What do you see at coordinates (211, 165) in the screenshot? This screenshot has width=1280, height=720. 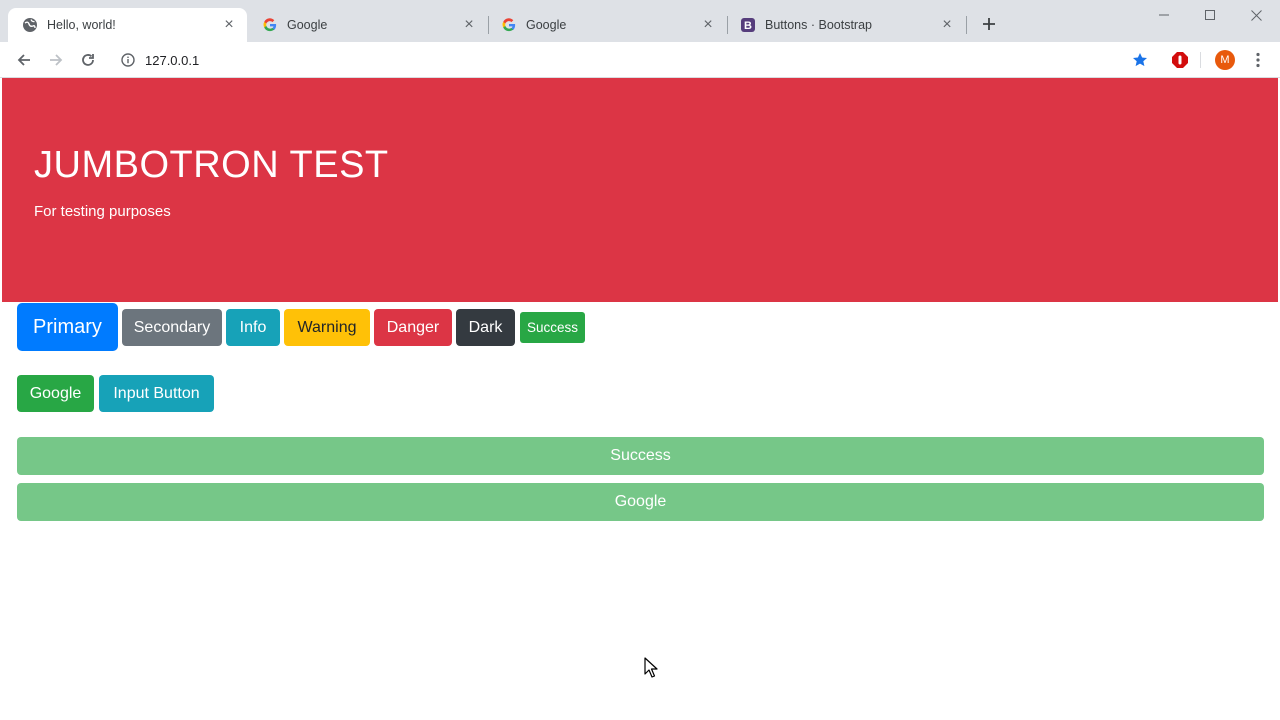 I see `jumbotron-title: JUMBOTRON TEST` at bounding box center [211, 165].